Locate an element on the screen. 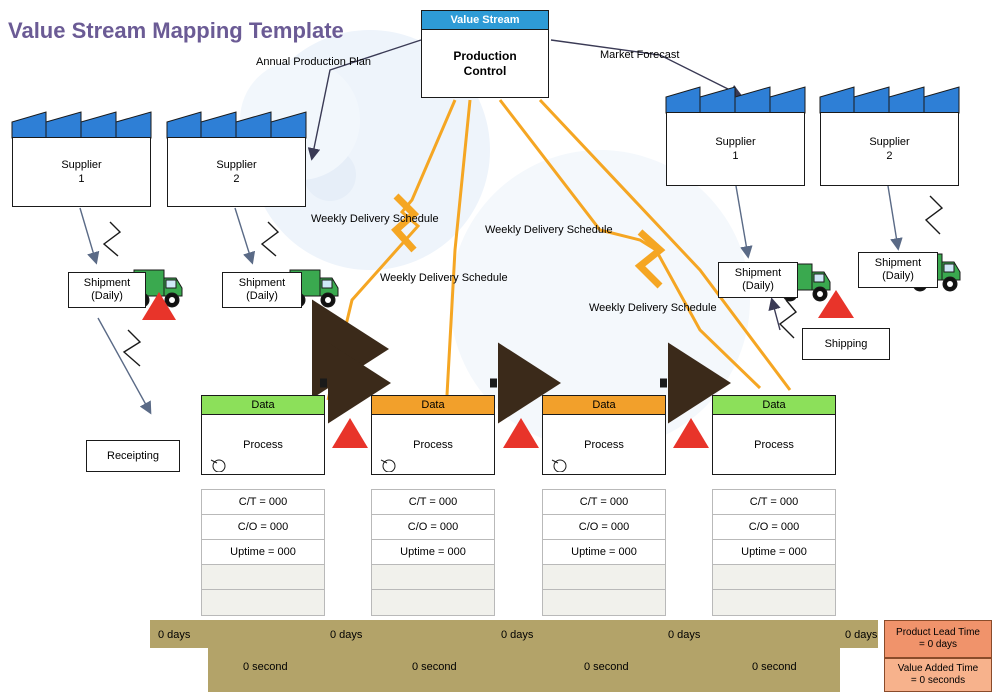  supplier-2-label: Supplier 2 is located at coordinates (236, 172).